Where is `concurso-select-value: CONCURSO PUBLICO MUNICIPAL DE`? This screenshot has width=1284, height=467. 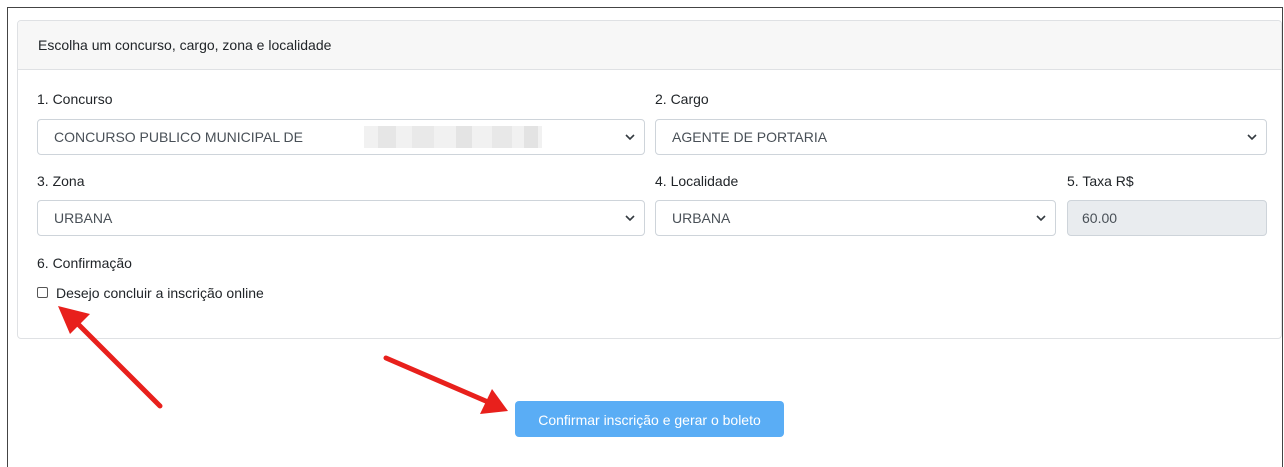 concurso-select-value: CONCURSO PUBLICO MUNICIPAL DE is located at coordinates (178, 137).